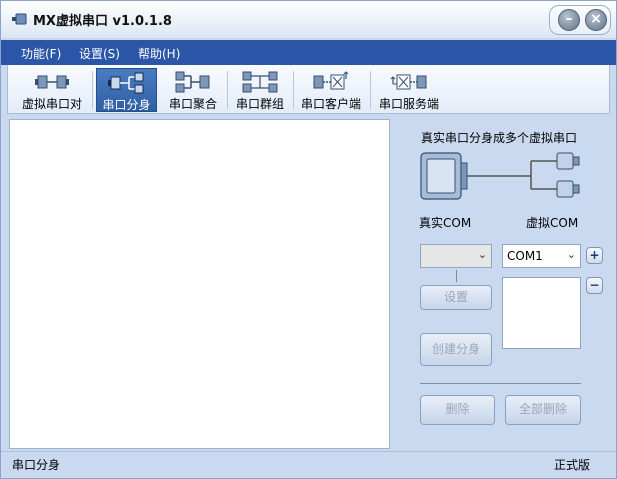 This screenshot has width=617, height=479. I want to click on status-mode: 串口分身, so click(36, 465).